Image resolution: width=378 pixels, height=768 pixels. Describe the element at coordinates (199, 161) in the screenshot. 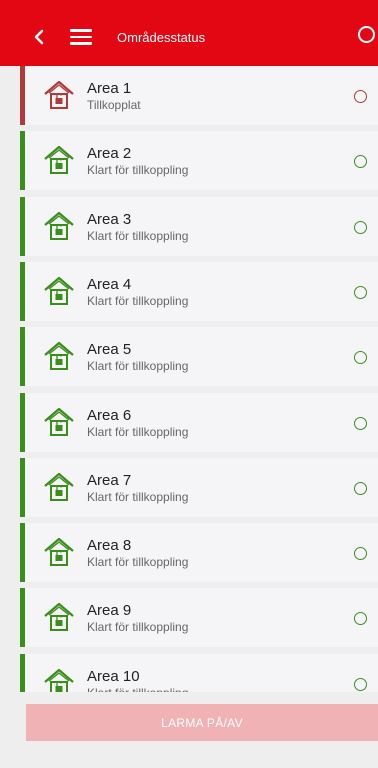

I see `area-list-item: Area 2 Klart för tillkoppling` at that location.